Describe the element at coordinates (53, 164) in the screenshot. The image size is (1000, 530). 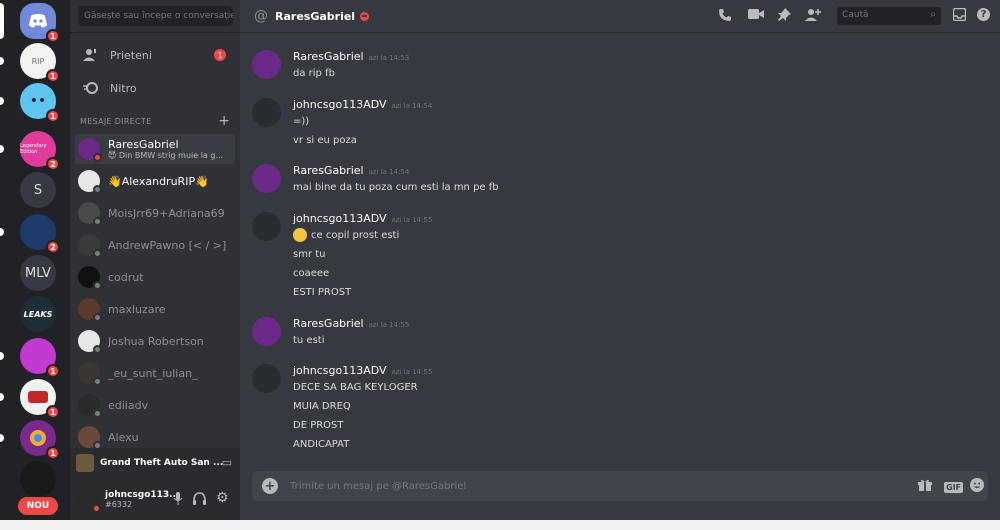
I see `server-badge: 2` at that location.